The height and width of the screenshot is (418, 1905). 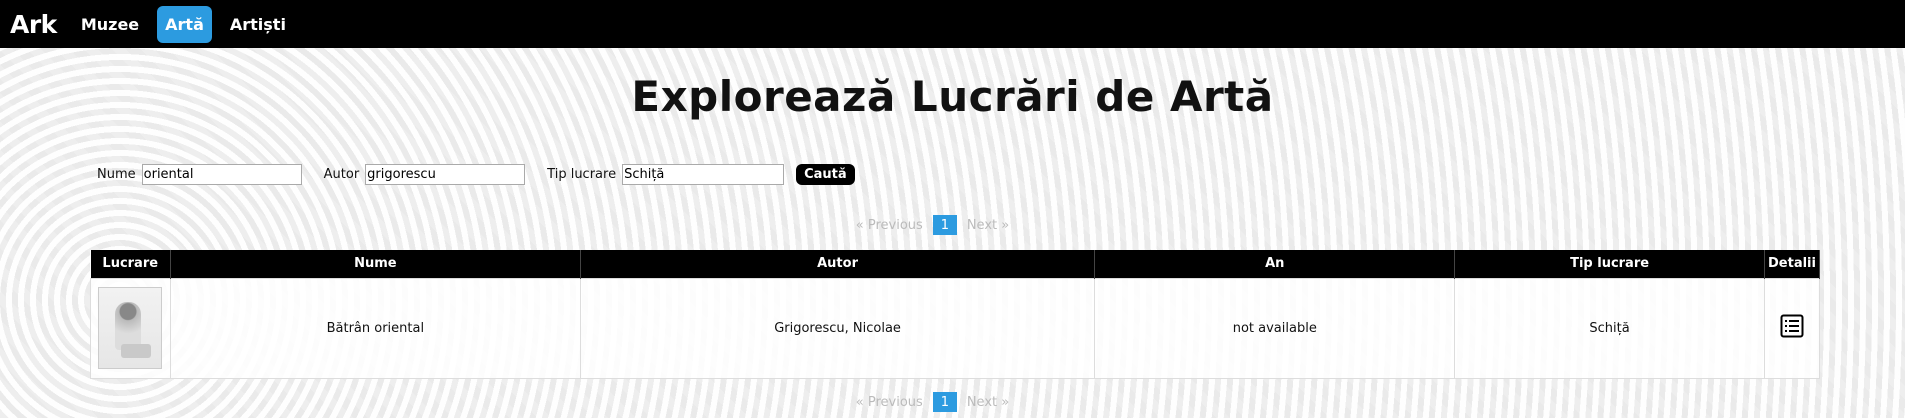 What do you see at coordinates (944, 225) in the screenshot?
I see `pagination-page-1: 1` at bounding box center [944, 225].